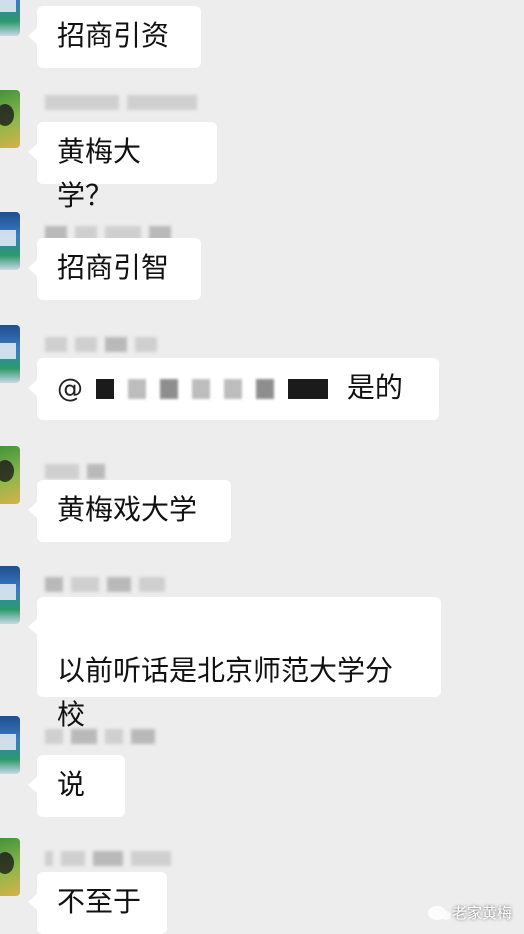  I want to click on message-bubble: 说, so click(76, 786).